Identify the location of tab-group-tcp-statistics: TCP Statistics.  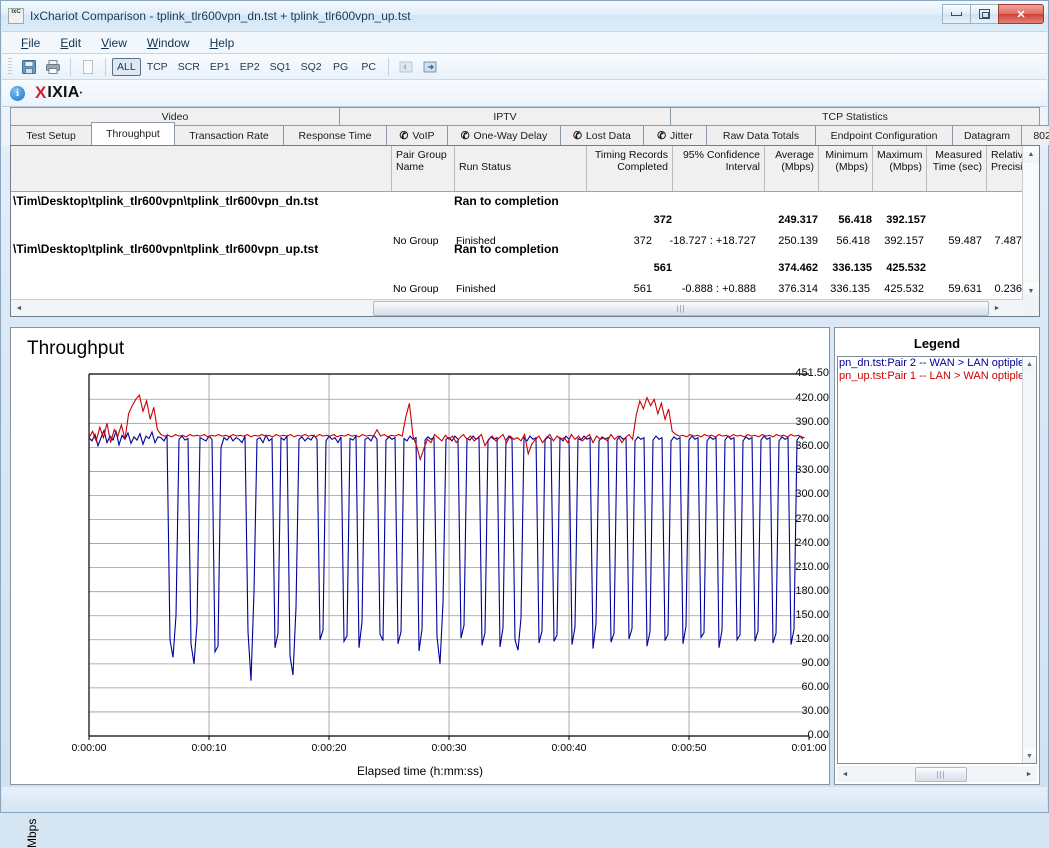
(855, 116).